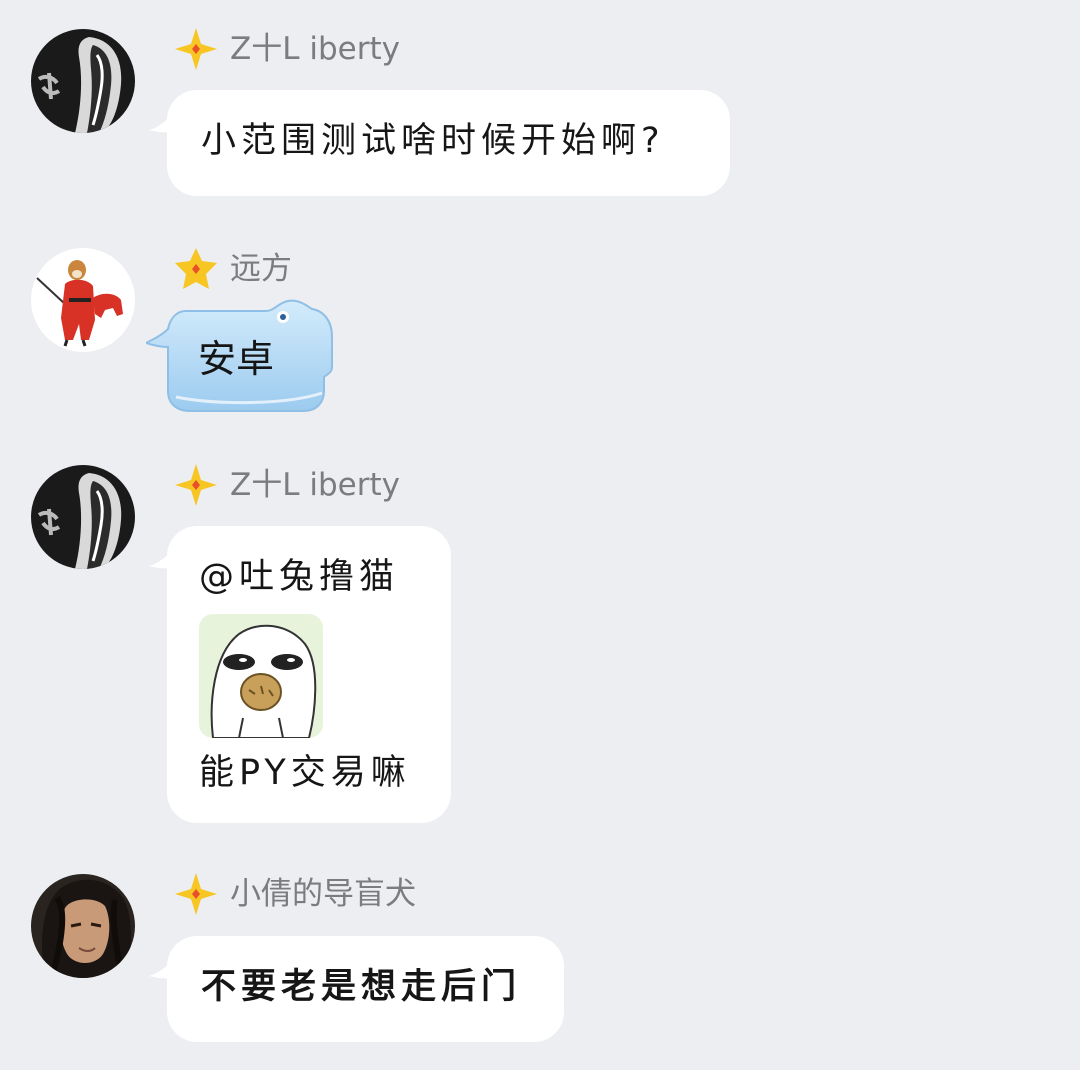 This screenshot has width=1080, height=1070. I want to click on message-bubble: 不要老是想走后门, so click(356, 989).